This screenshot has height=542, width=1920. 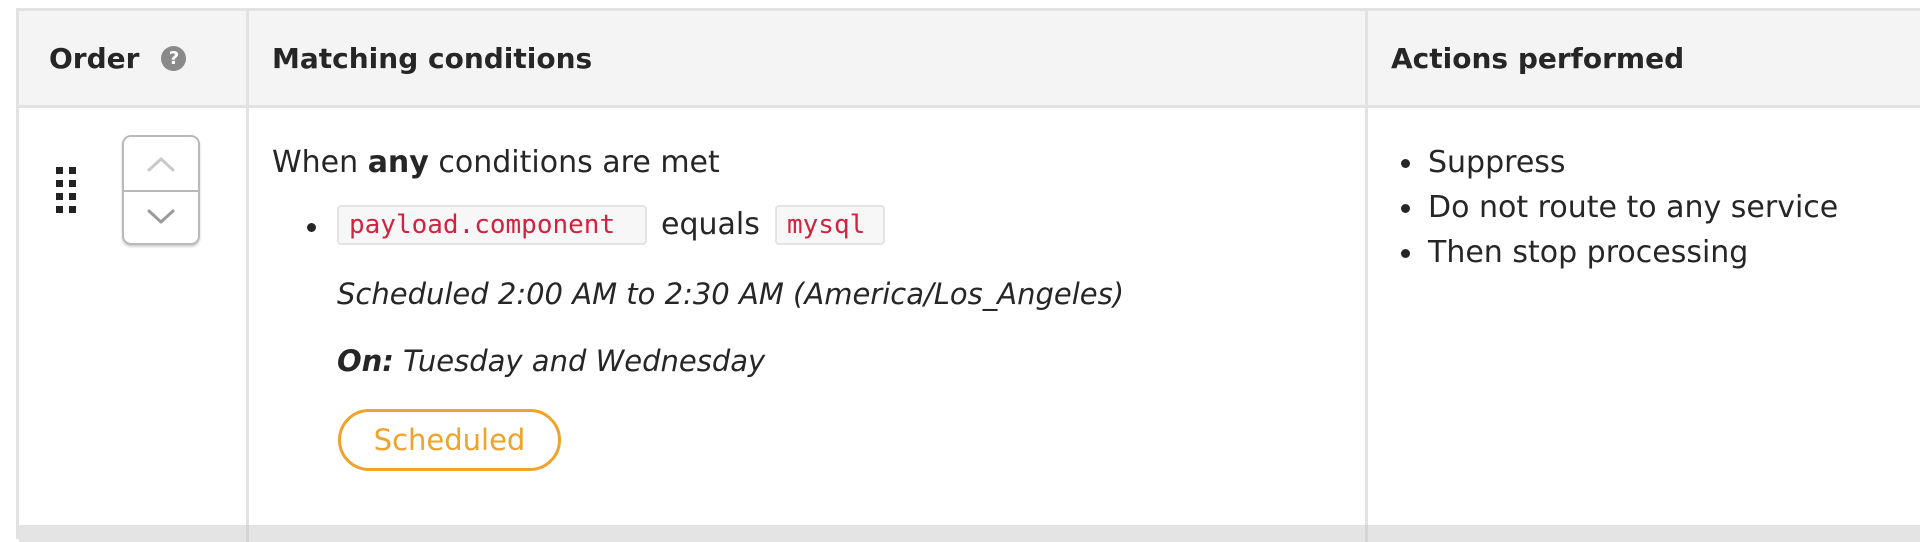 What do you see at coordinates (174, 58) in the screenshot?
I see `help-icon: ?` at bounding box center [174, 58].